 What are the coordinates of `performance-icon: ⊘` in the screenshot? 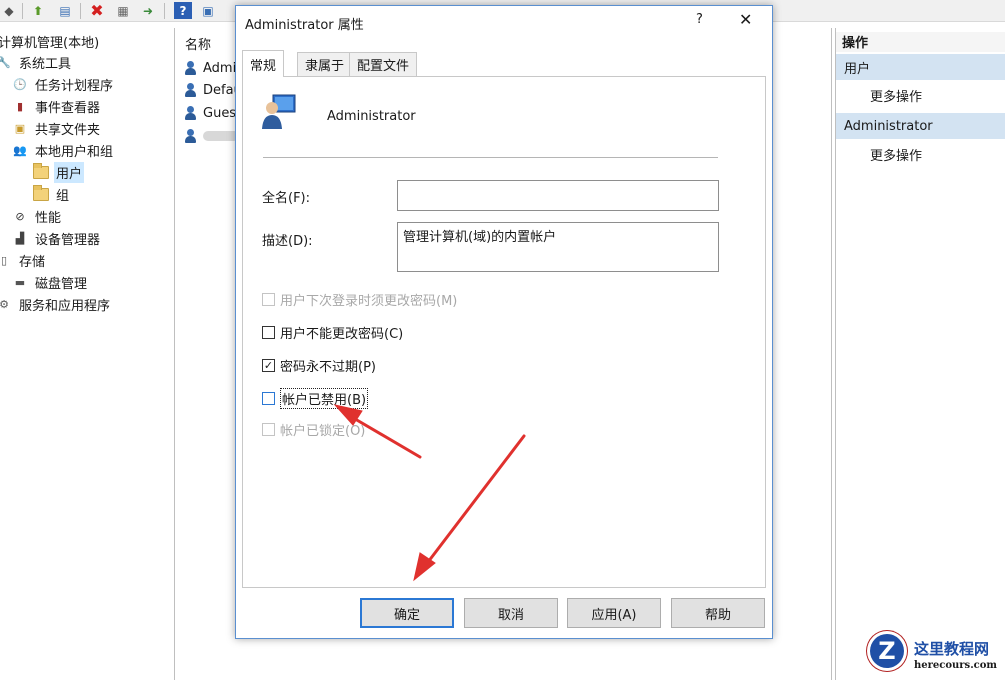 It's located at (20, 216).